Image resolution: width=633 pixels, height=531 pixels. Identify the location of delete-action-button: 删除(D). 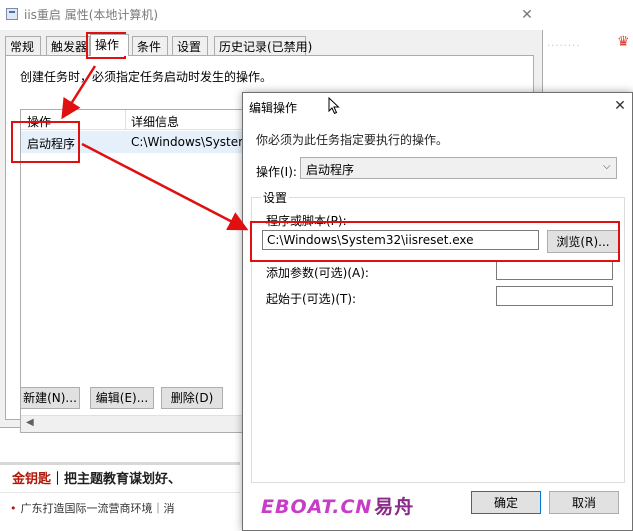
(192, 398).